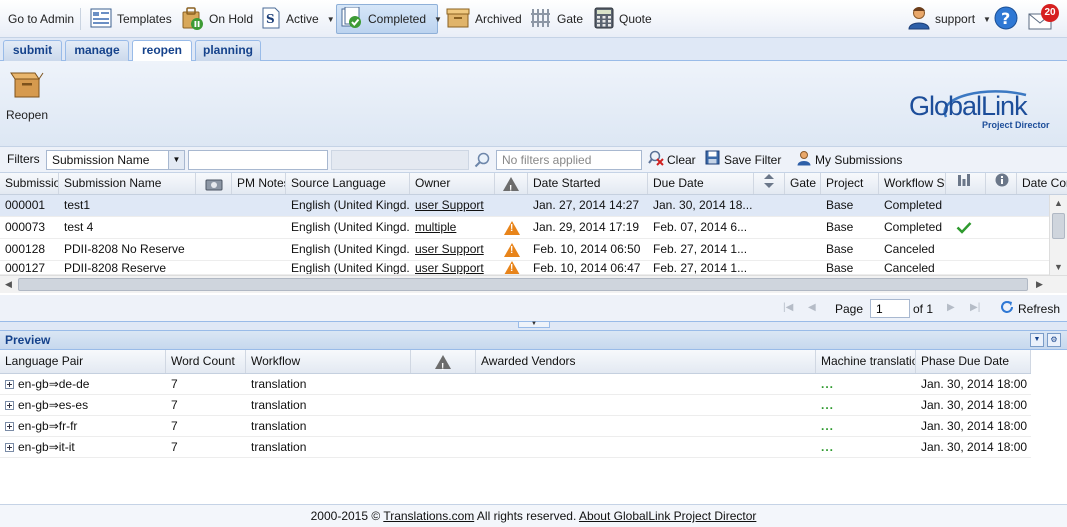 The width and height of the screenshot is (1067, 527). What do you see at coordinates (1058, 267) in the screenshot?
I see `scroll-down-icon: ▼` at bounding box center [1058, 267].